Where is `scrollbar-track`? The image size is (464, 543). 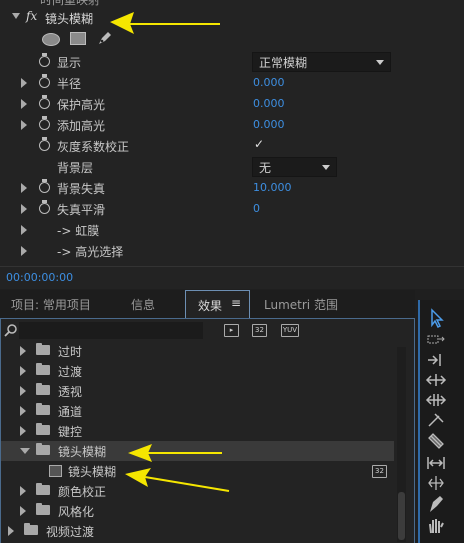 scrollbar-track is located at coordinates (401, 444).